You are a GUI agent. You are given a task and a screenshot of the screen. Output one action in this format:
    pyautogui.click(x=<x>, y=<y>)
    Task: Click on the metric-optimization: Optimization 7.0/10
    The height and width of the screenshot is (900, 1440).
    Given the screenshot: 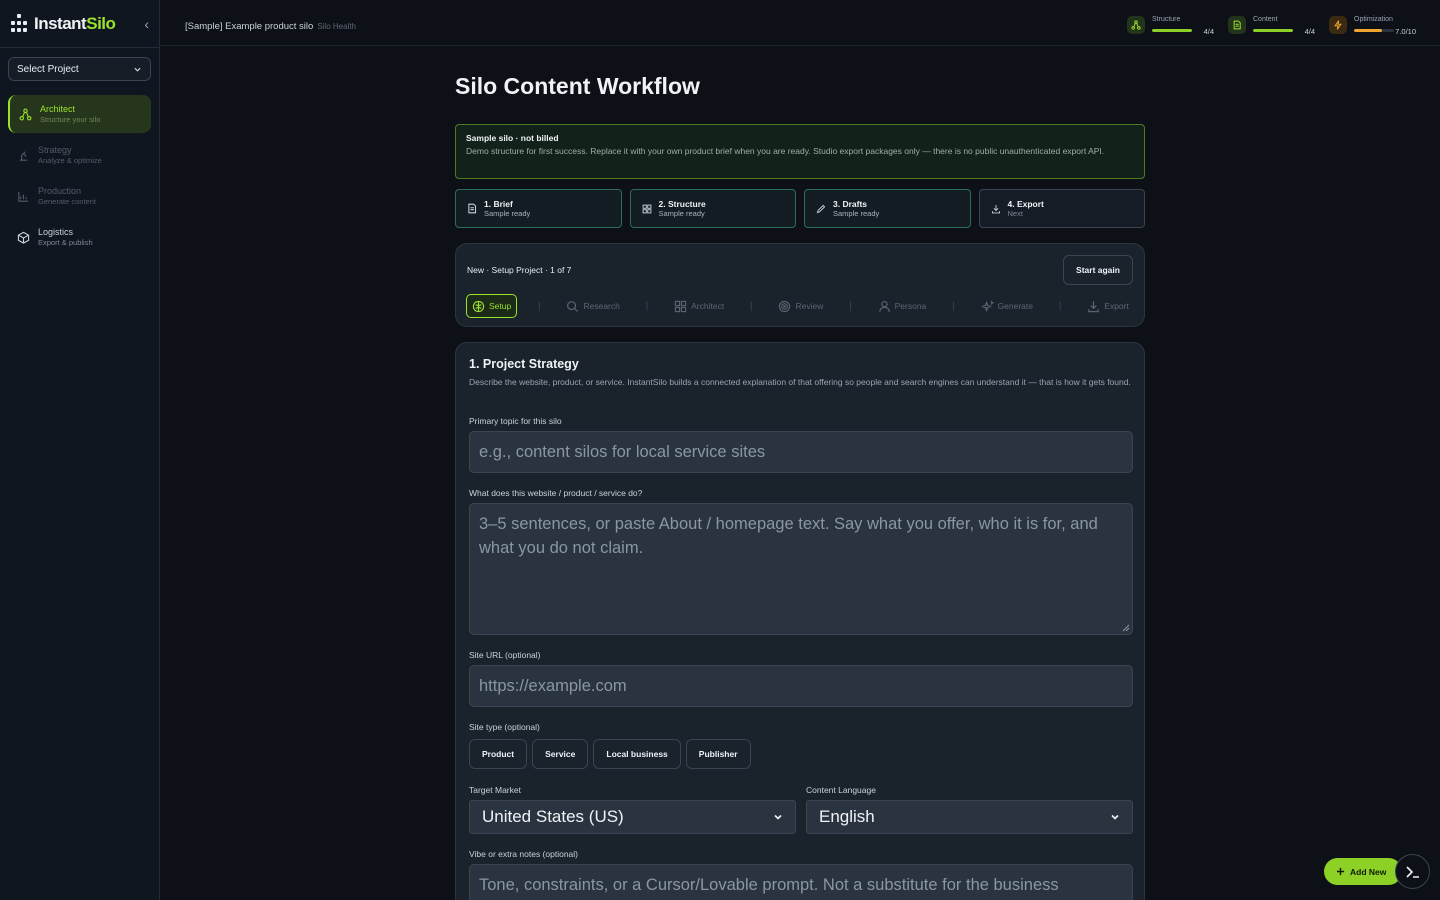 What is the action you would take?
    pyautogui.click(x=1372, y=26)
    